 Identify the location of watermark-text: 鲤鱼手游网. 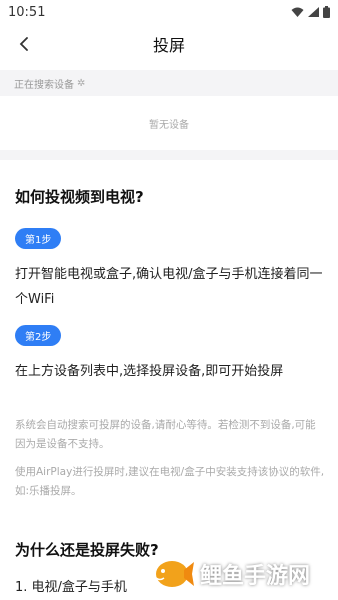
(255, 576).